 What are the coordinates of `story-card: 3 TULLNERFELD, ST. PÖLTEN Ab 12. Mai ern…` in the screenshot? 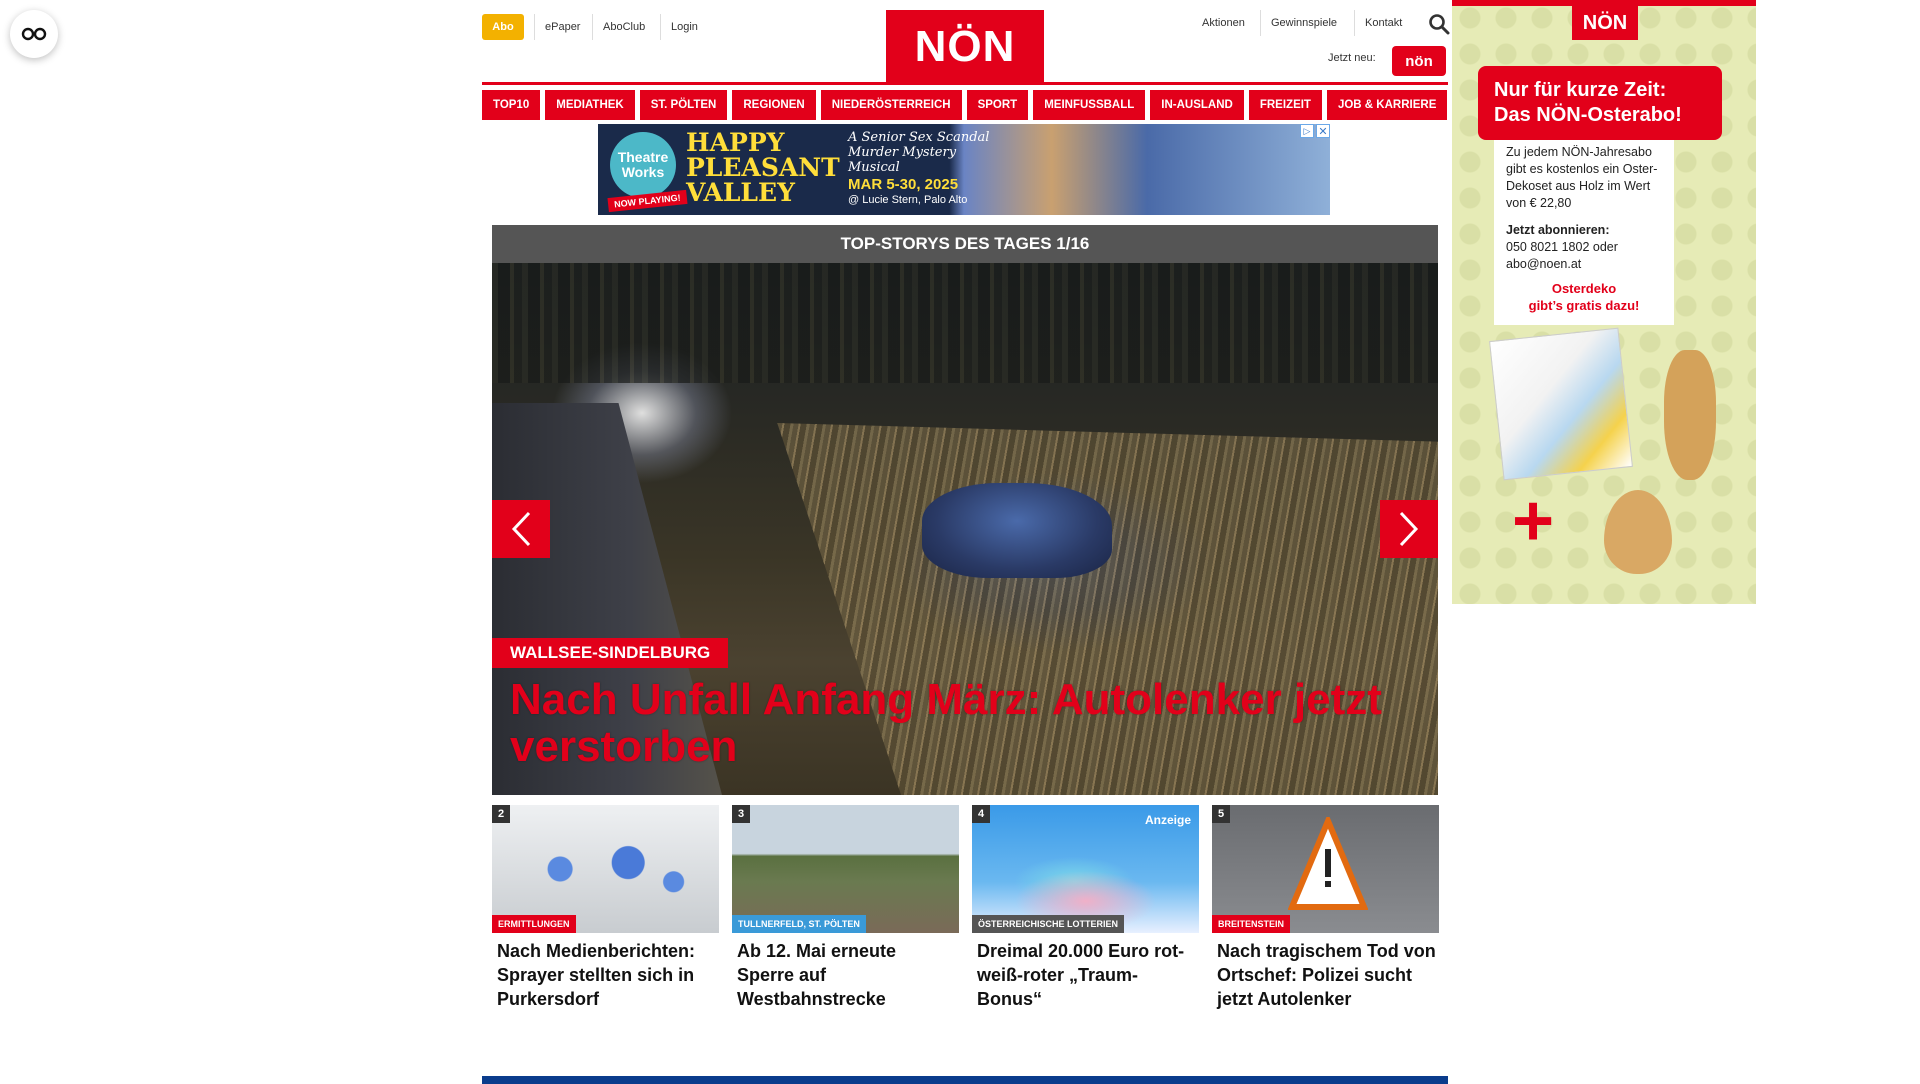 It's located at (845, 910).